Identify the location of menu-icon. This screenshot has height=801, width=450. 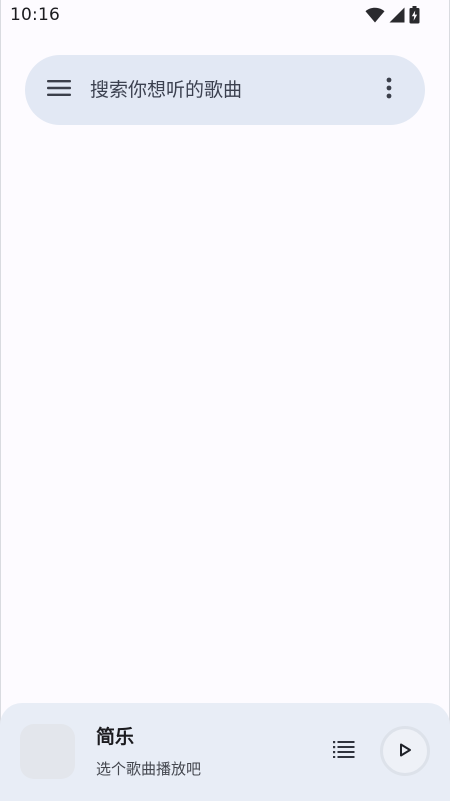
(59, 90).